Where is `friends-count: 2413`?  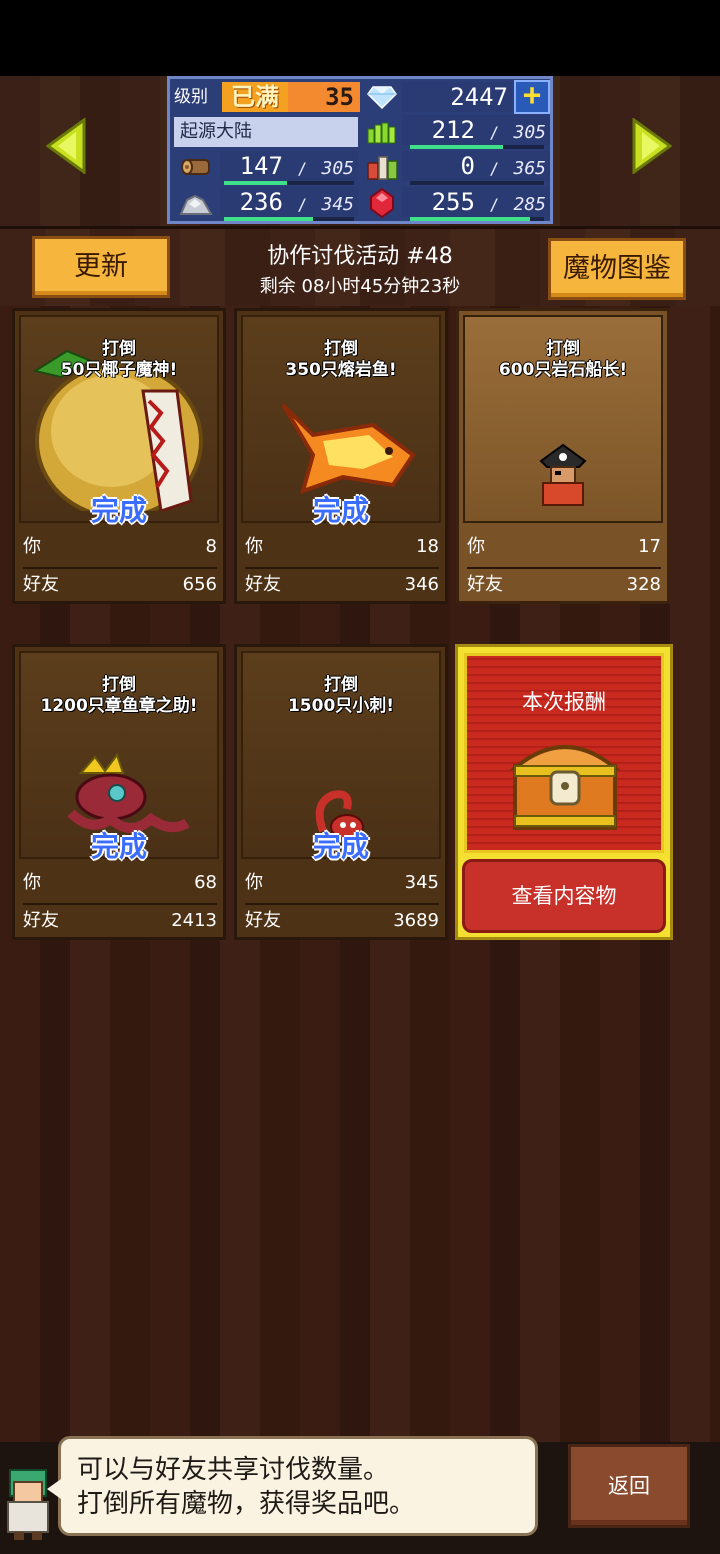
friends-count: 2413 is located at coordinates (194, 920).